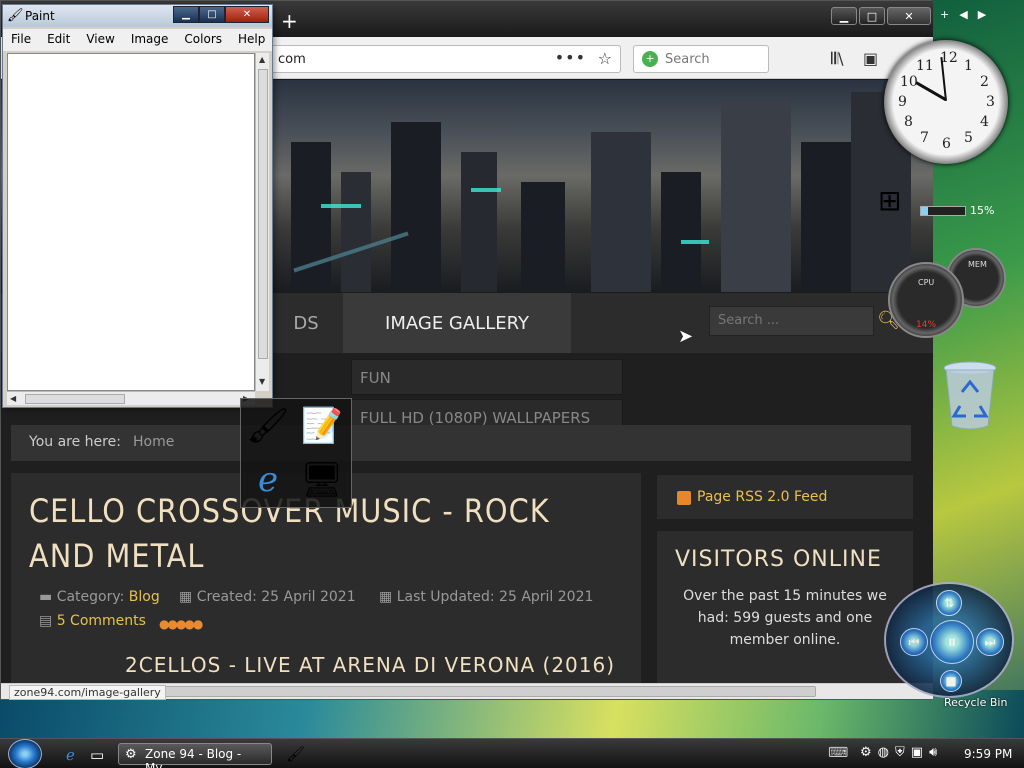 This screenshot has height=768, width=1024. What do you see at coordinates (388, 597) in the screenshot?
I see `calendar-icon: ▦` at bounding box center [388, 597].